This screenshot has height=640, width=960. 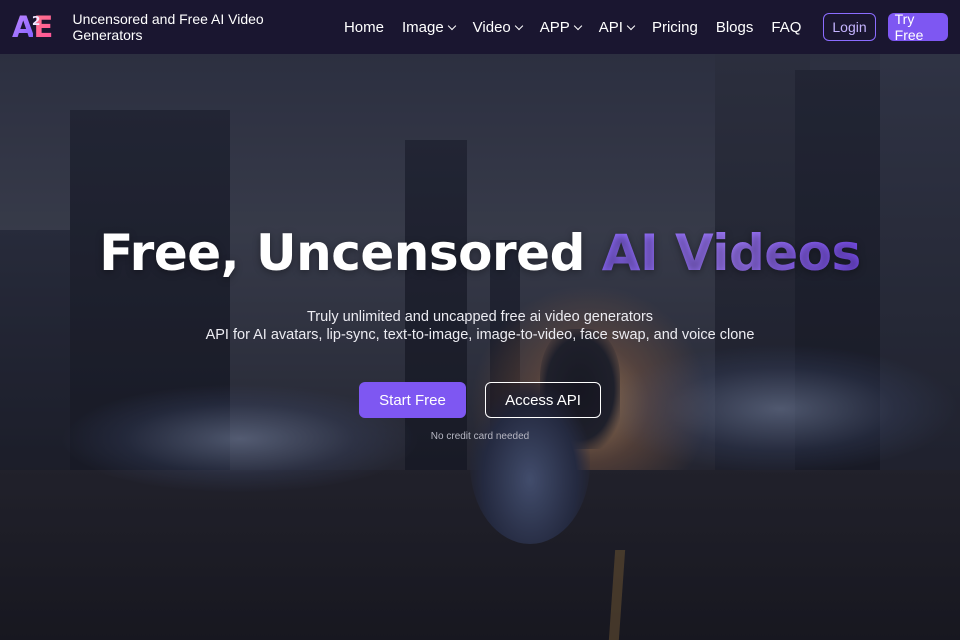 I want to click on nav-item-api: API, so click(x=616, y=27).